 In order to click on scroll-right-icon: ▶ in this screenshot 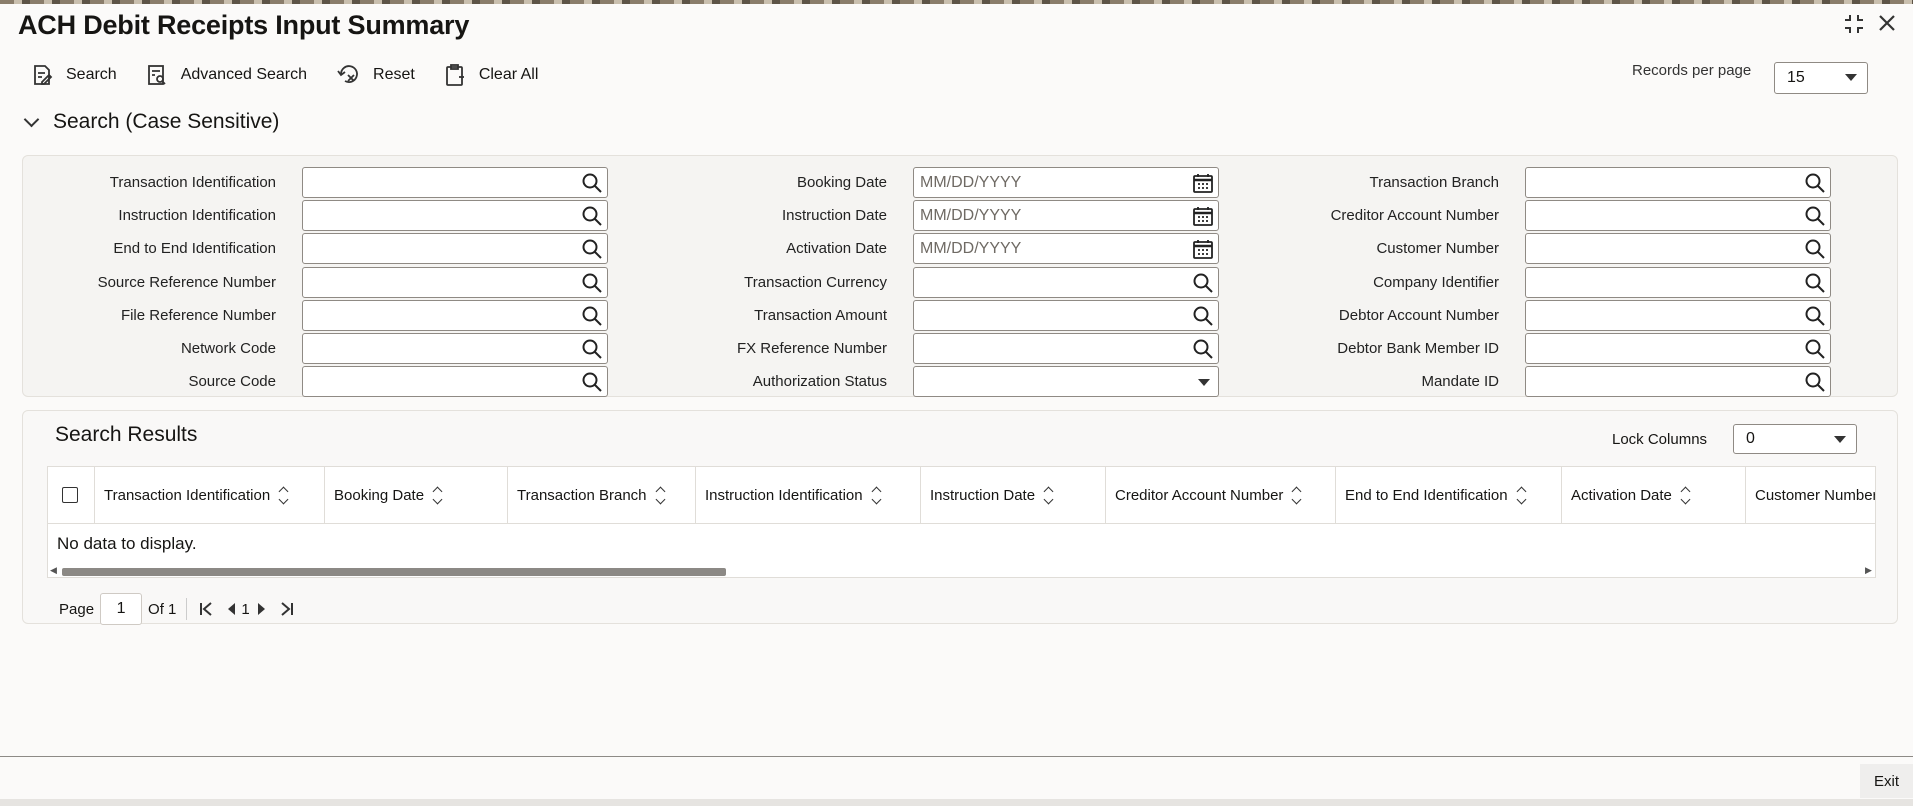, I will do `click(1868, 570)`.